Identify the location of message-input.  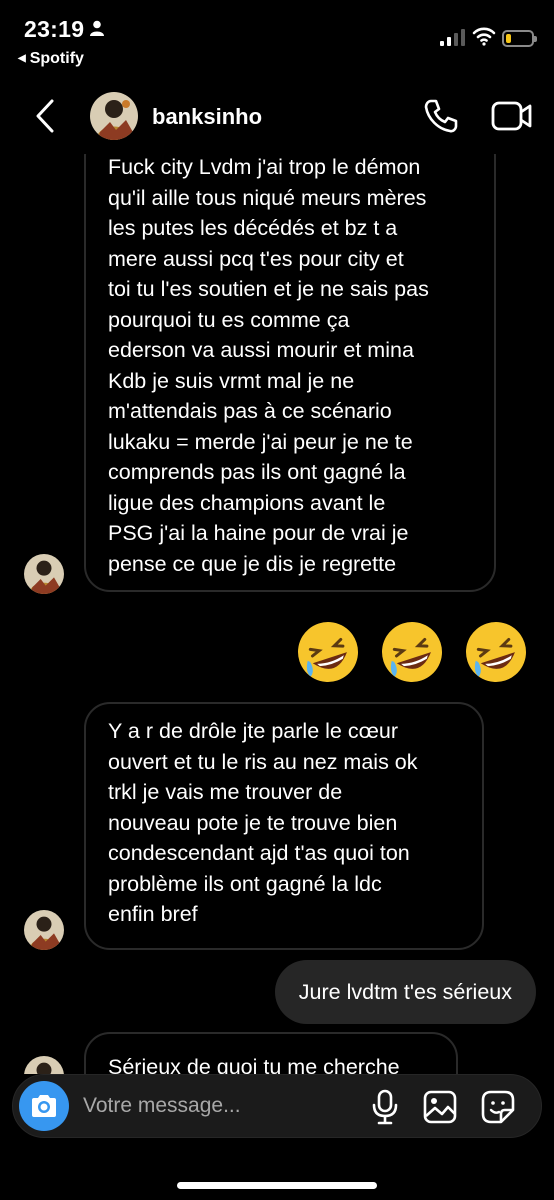
(228, 1106).